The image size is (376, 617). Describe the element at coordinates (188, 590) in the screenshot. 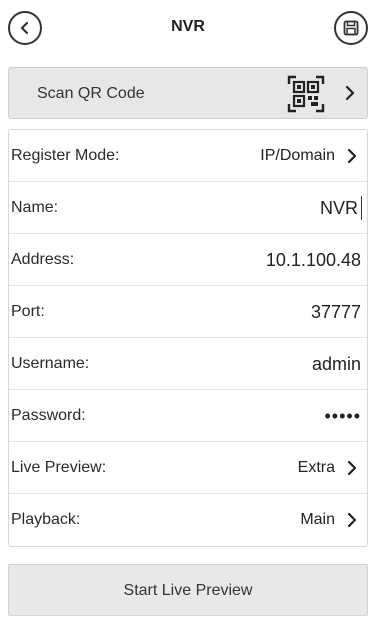

I see `start-live-preview-button: Start Live Preview` at that location.